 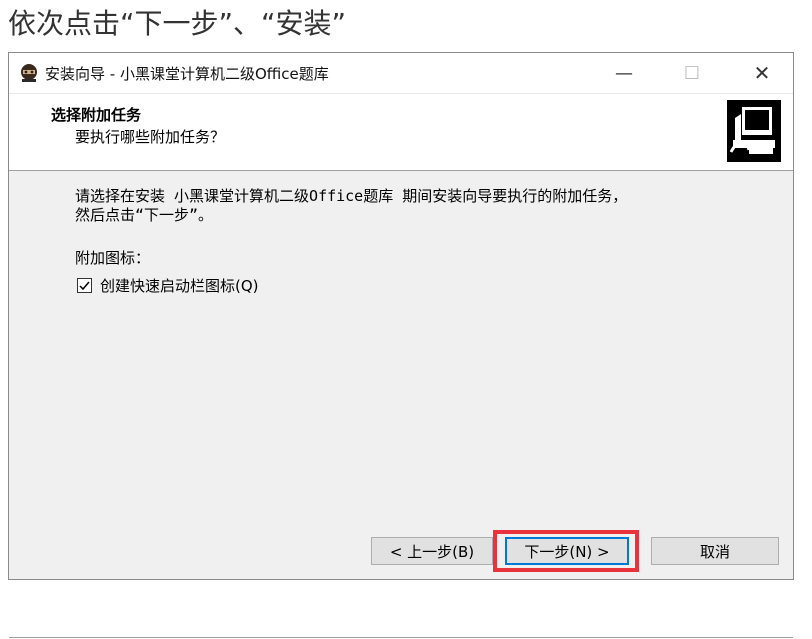 I want to click on checkmark-icon, so click(x=84, y=286).